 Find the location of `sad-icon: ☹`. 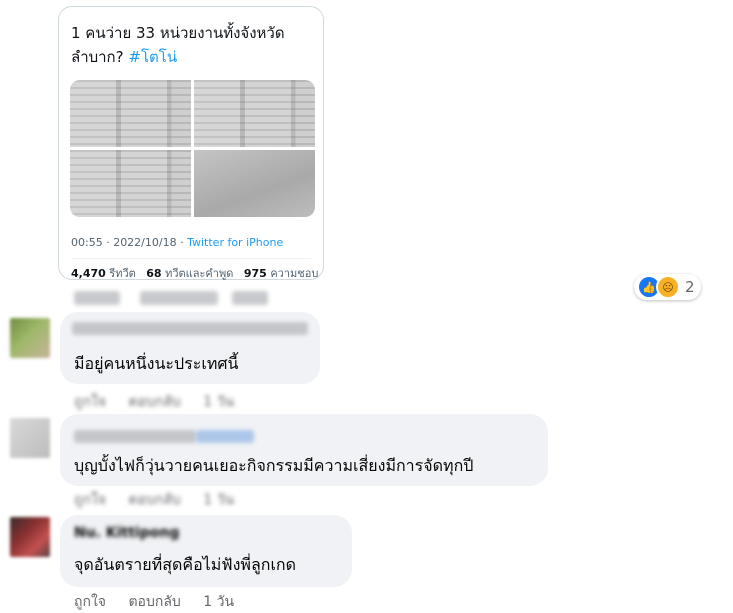

sad-icon: ☹ is located at coordinates (668, 287).